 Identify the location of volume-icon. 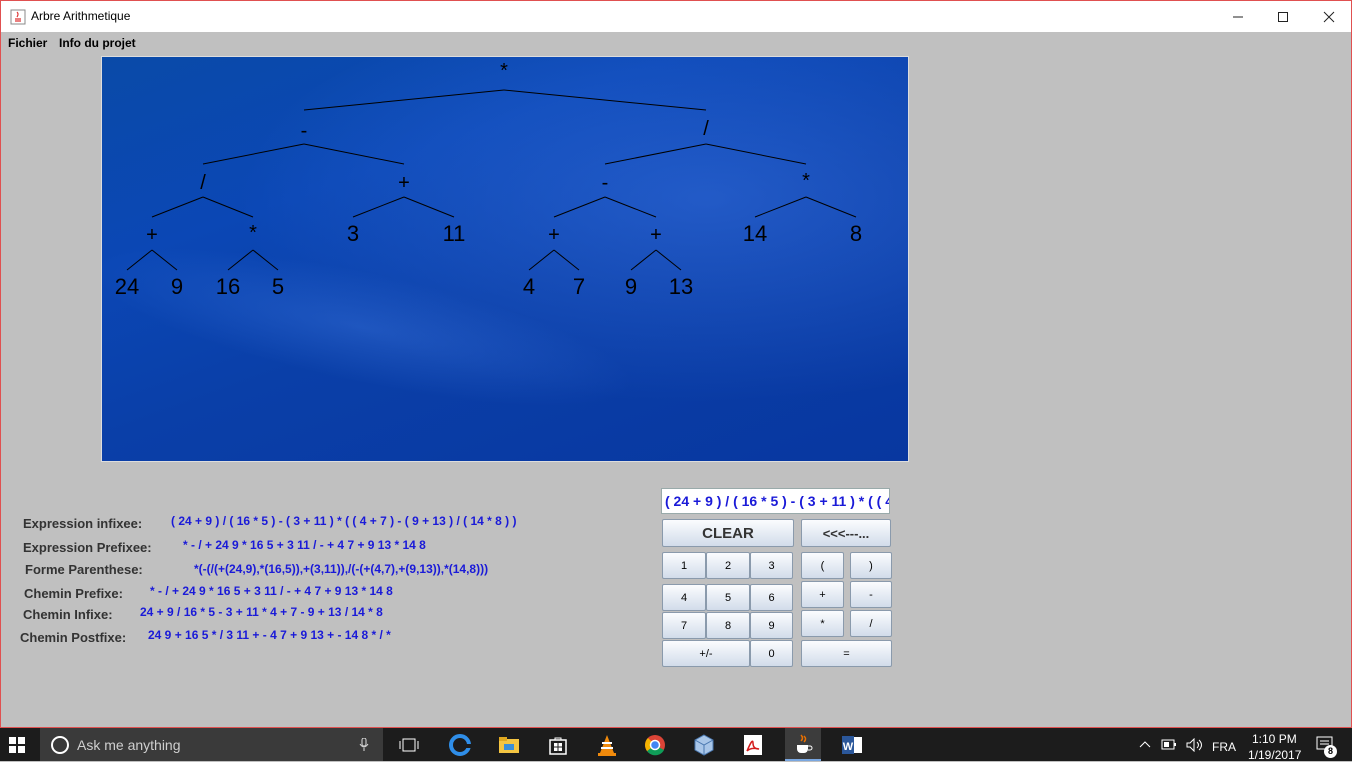
(1195, 745).